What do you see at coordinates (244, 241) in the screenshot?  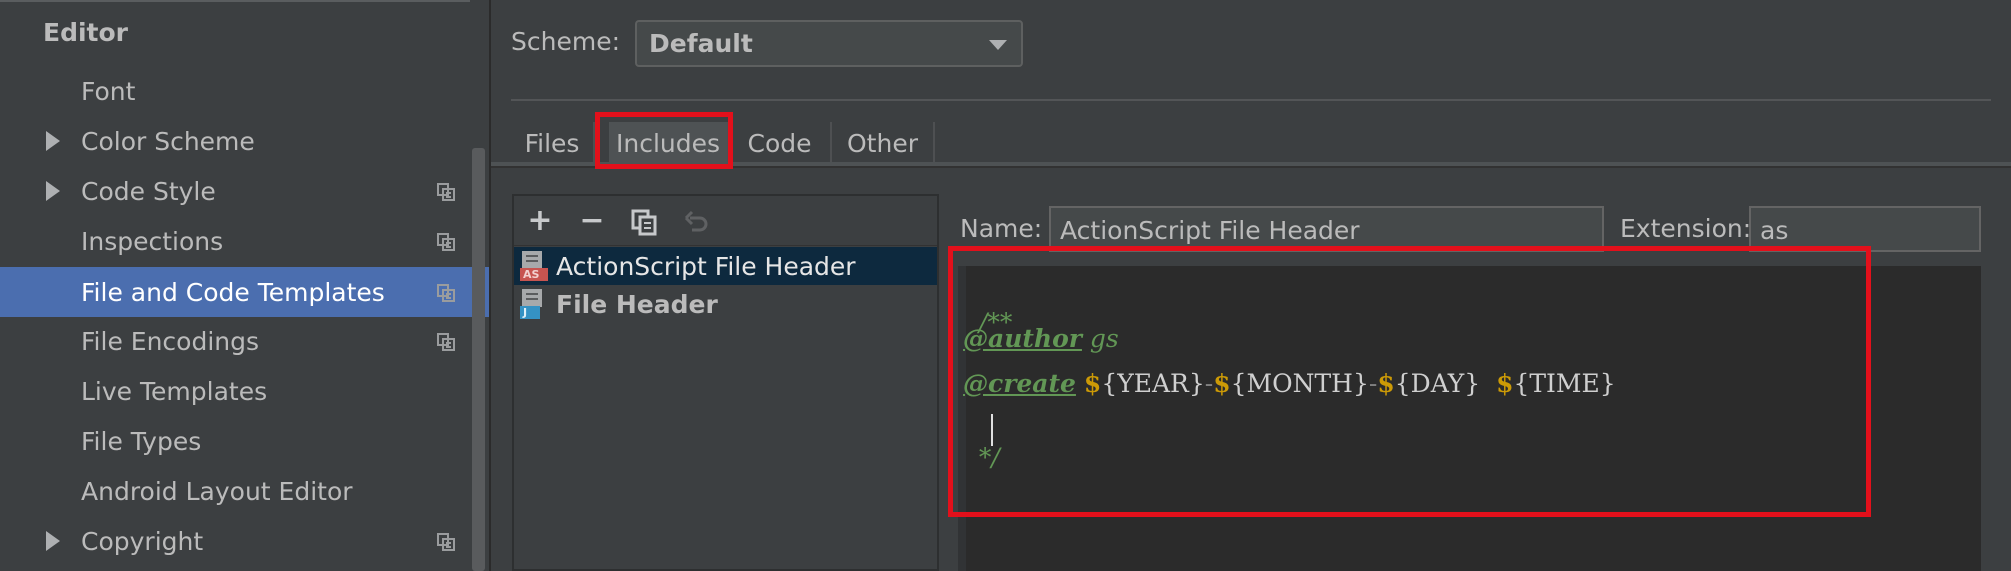 I see `sidebar-item-inspections: Inspections` at bounding box center [244, 241].